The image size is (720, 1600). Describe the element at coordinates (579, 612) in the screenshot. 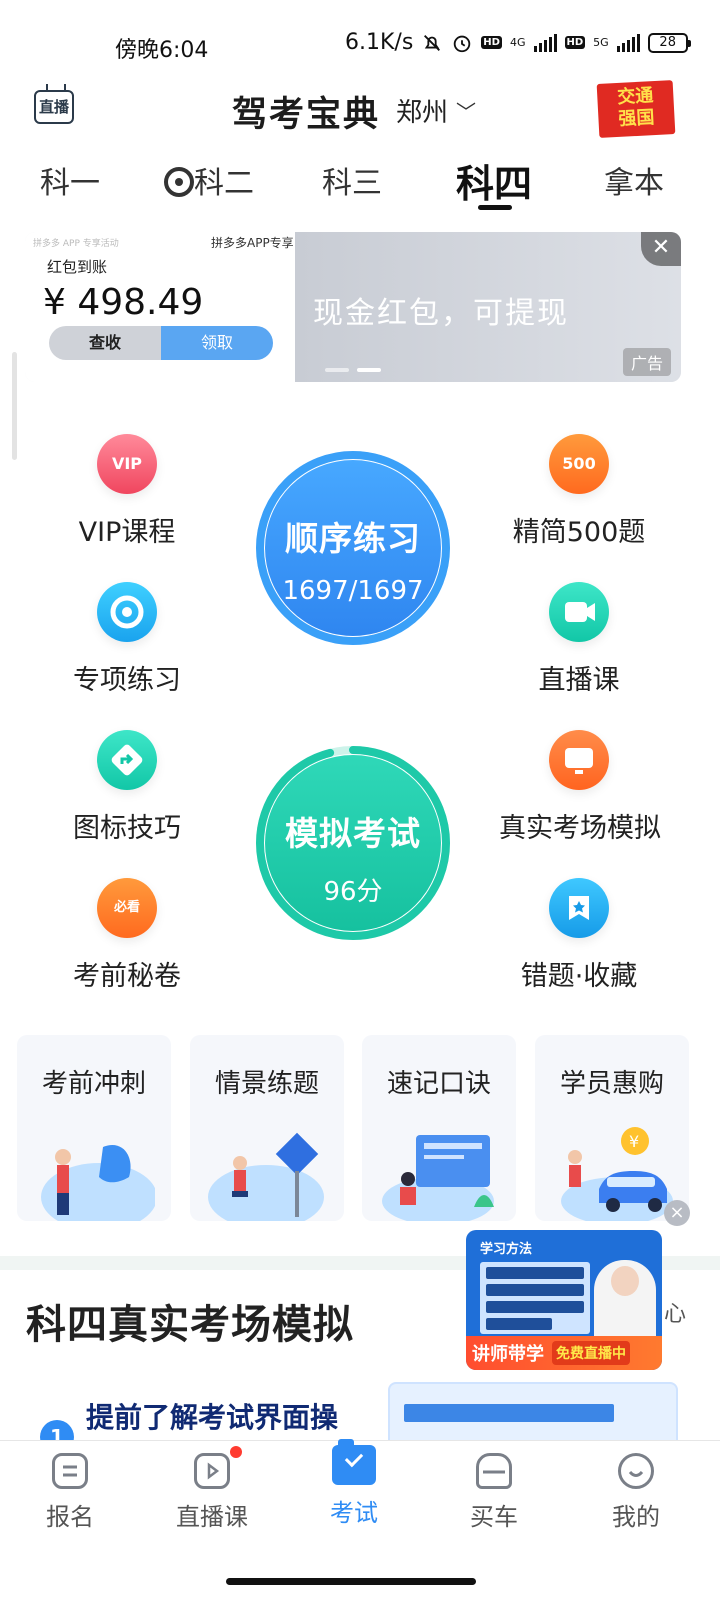

I see `video-camera-icon` at that location.